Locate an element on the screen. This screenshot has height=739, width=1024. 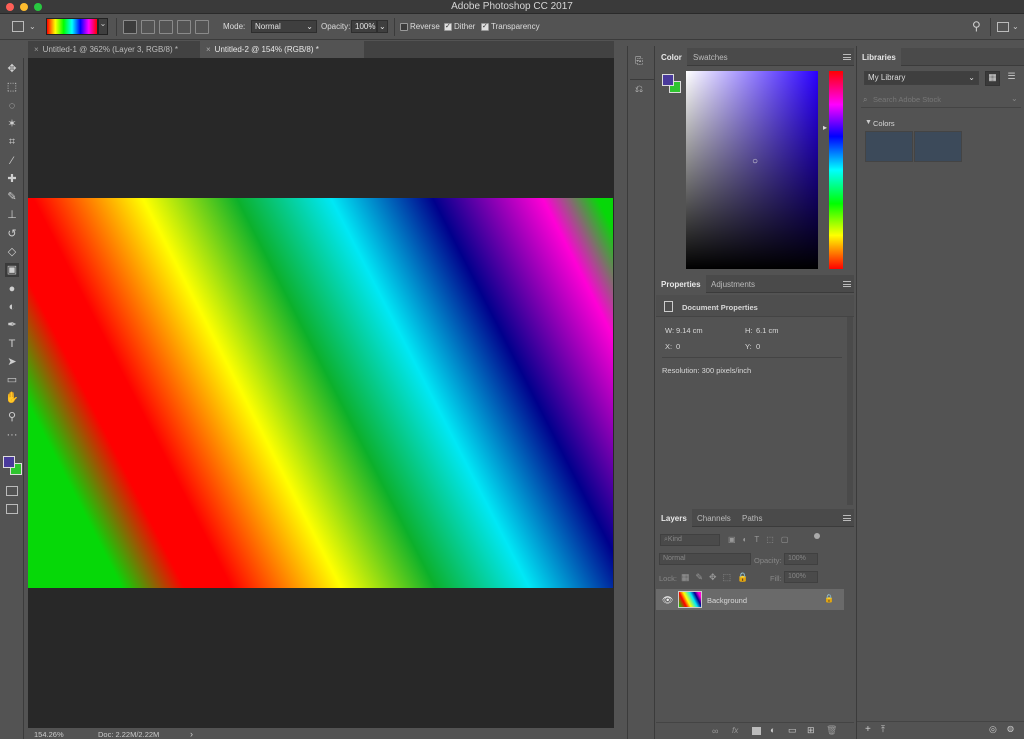
opacity-chevron-icon: ⌄ is located at coordinates (382, 26).